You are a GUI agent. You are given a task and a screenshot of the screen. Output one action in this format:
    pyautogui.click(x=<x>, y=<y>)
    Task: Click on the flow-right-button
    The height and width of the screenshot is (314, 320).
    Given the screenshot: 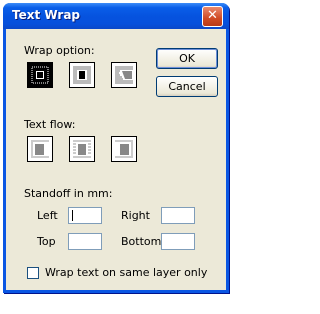 What is the action you would take?
    pyautogui.click(x=124, y=149)
    